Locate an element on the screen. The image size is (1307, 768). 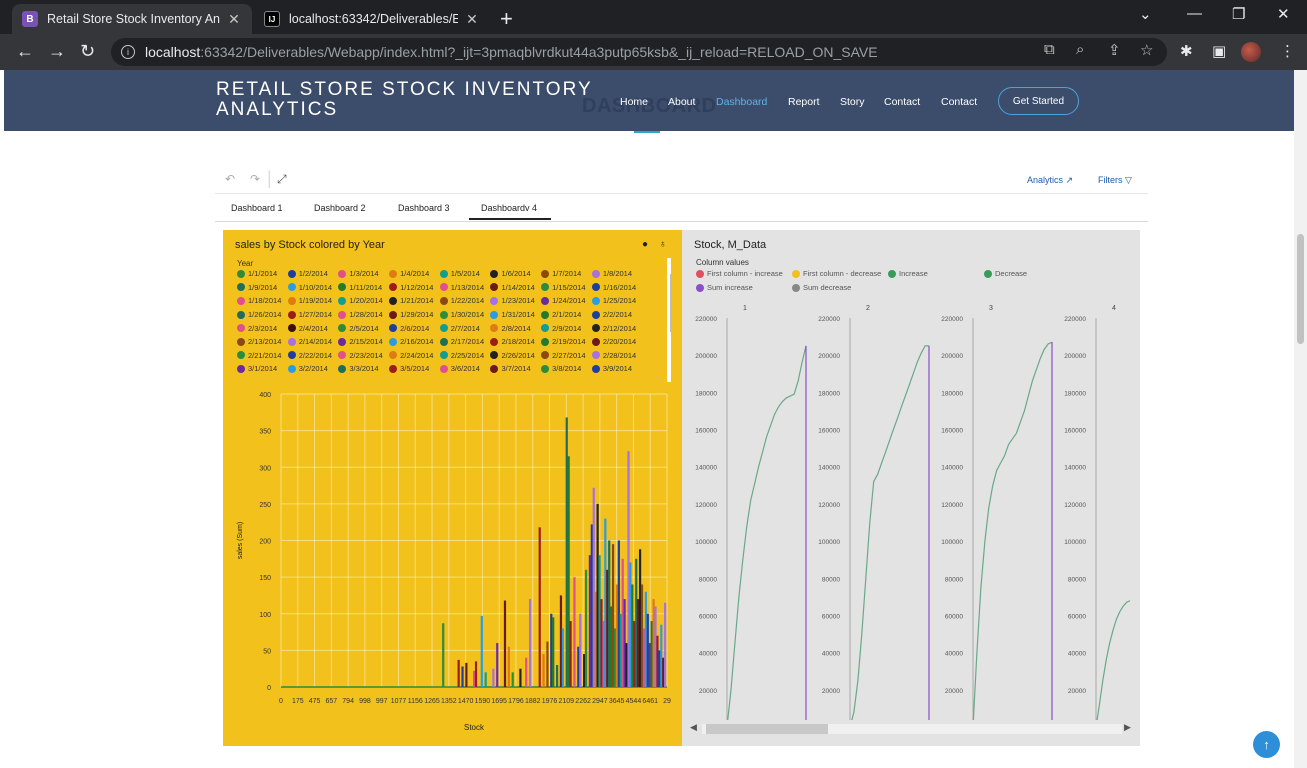
legend-item: 2/24/2014 is located at coordinates (414, 356).